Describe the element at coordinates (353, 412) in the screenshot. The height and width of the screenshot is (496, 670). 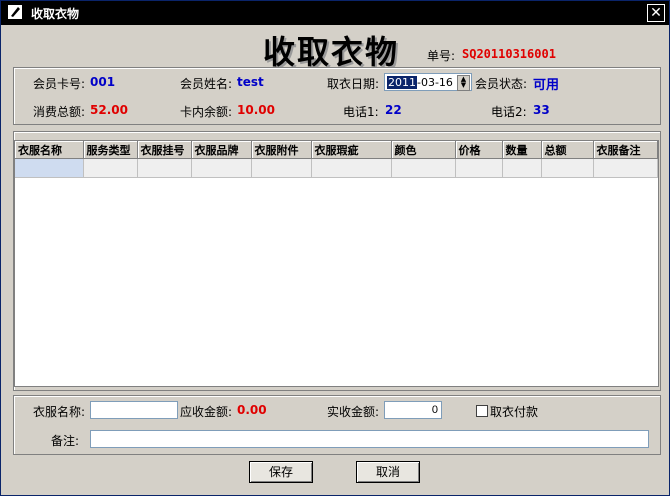
I see `actual-amount-label: 实收金额:` at that location.